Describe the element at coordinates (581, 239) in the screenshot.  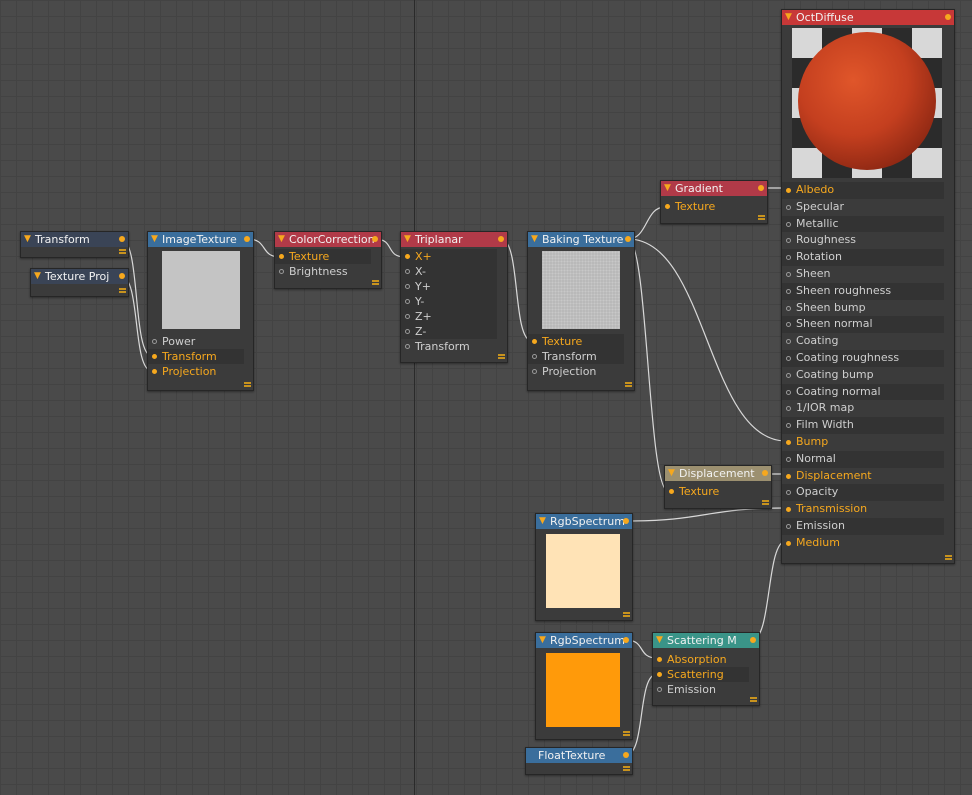
I see `node-header: ▼ Baking Texture` at that location.